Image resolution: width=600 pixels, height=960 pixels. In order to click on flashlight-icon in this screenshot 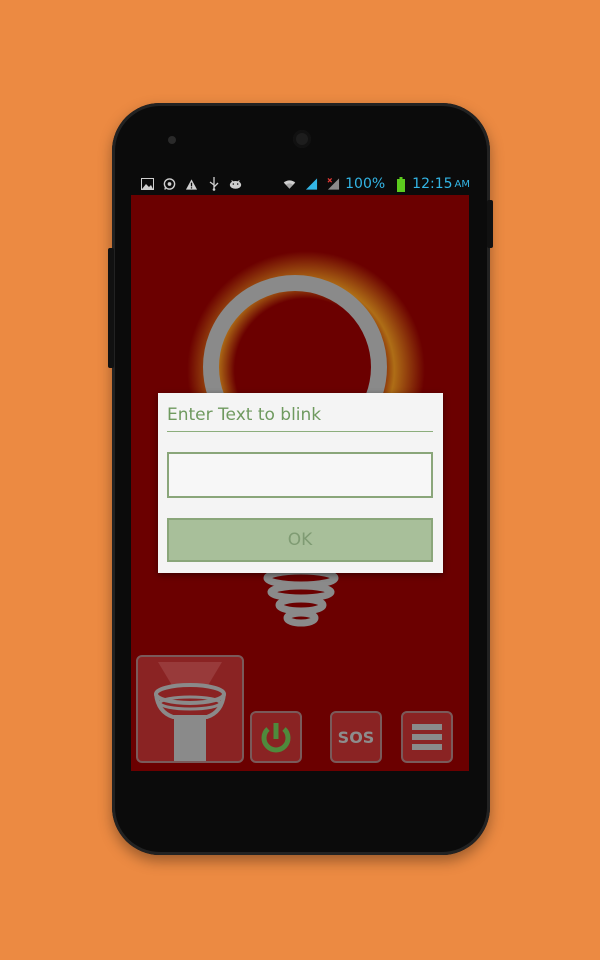, I will do `click(190, 711)`.